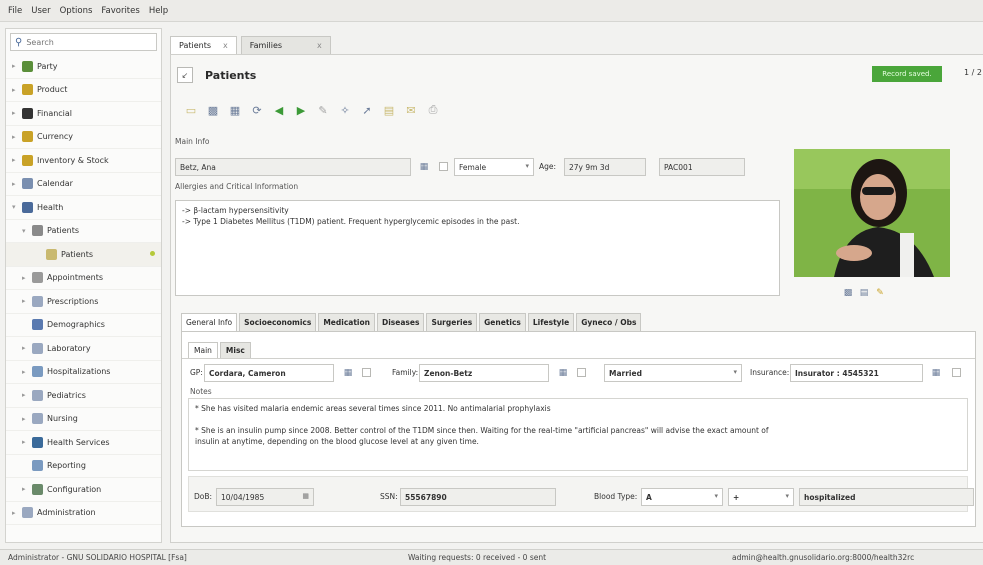  What do you see at coordinates (83, 161) in the screenshot?
I see `sidebar-item: ▸ Inventory & Stock` at bounding box center [83, 161].